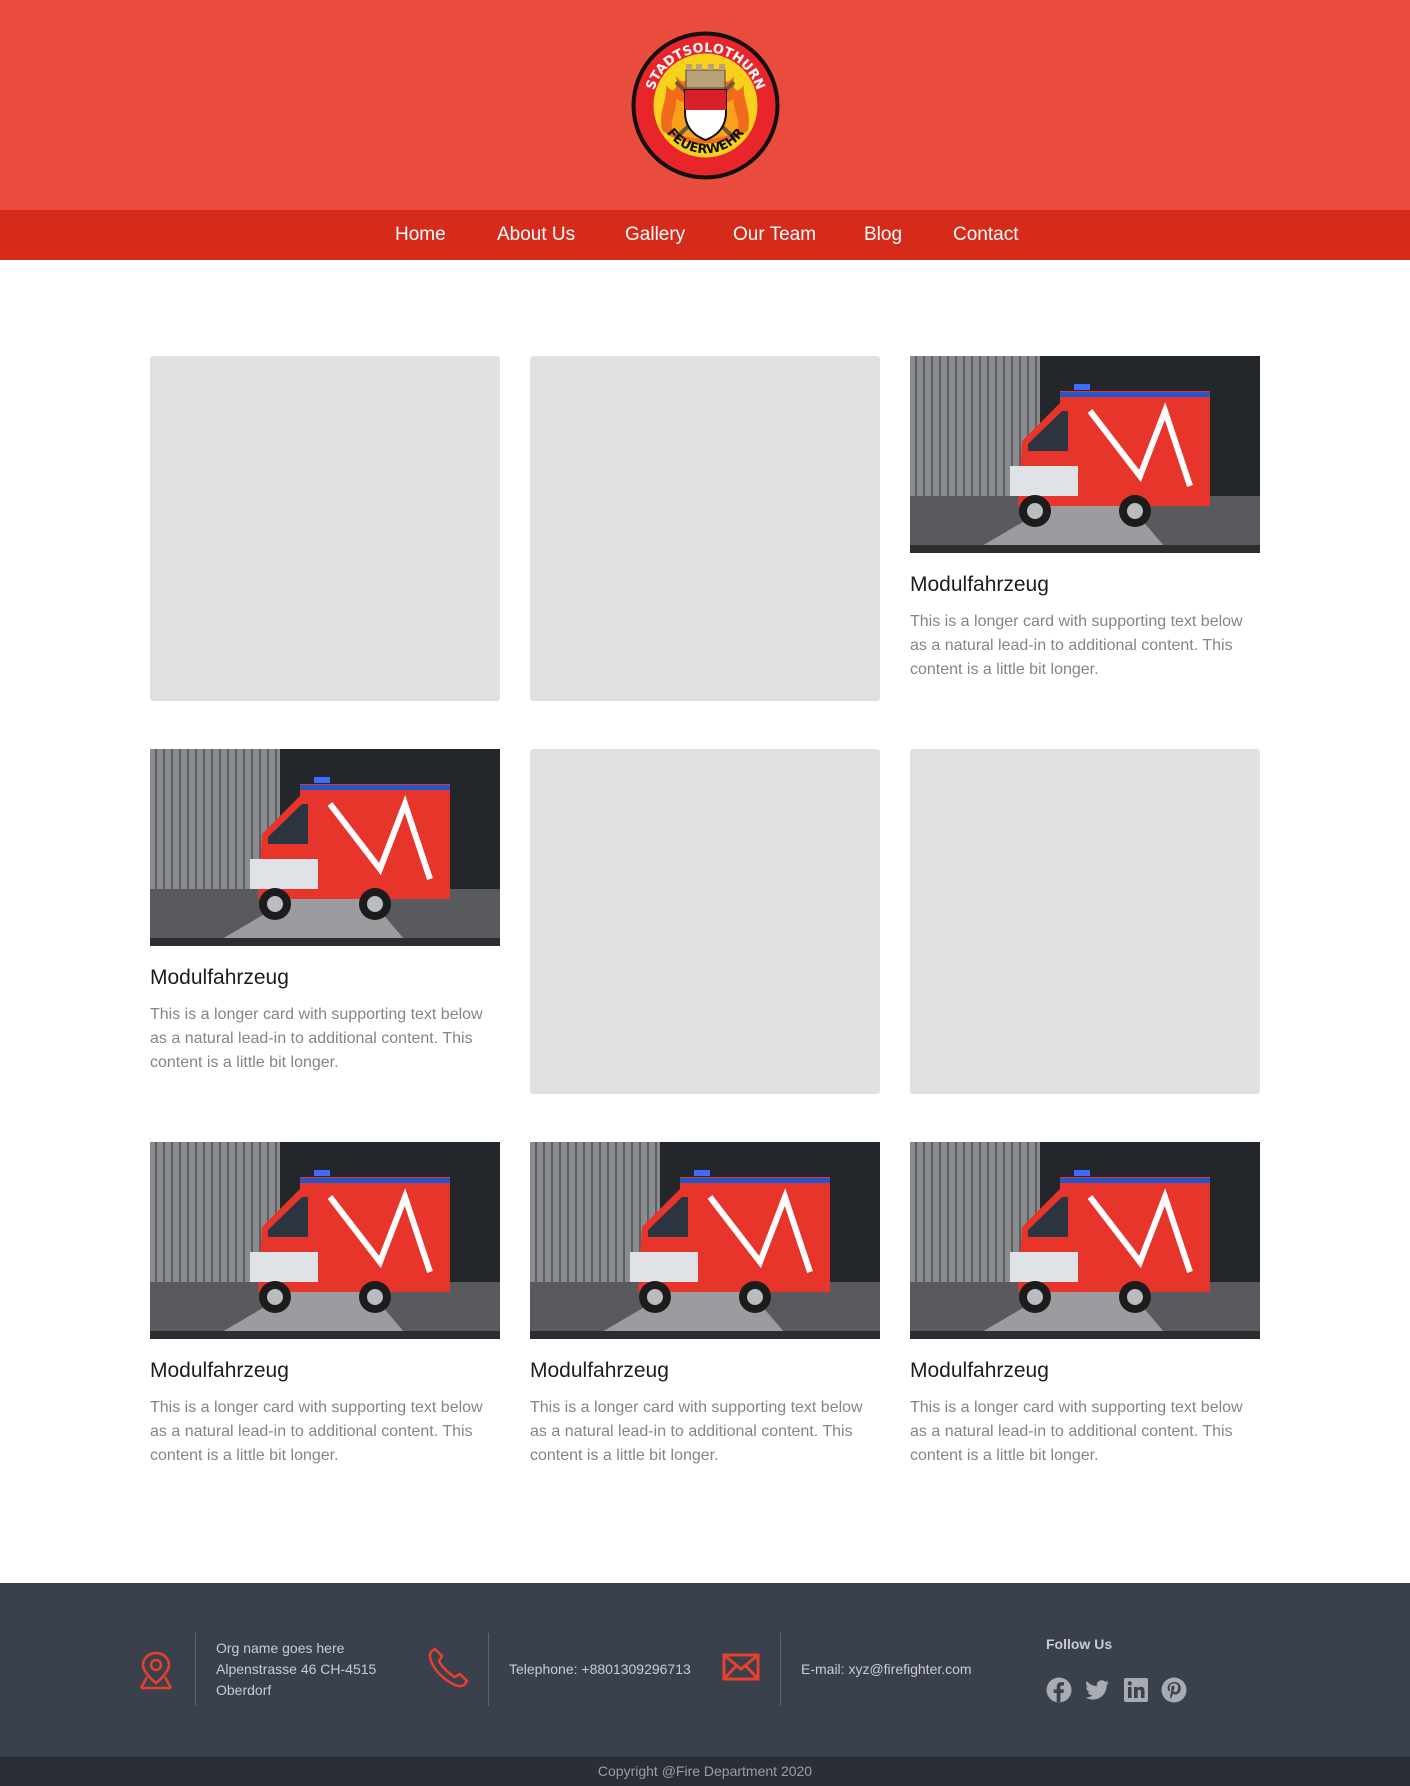 The width and height of the screenshot is (1410, 1786). Describe the element at coordinates (600, 1669) in the screenshot. I see `footer-telephone: Telephone: +8801309296713` at that location.